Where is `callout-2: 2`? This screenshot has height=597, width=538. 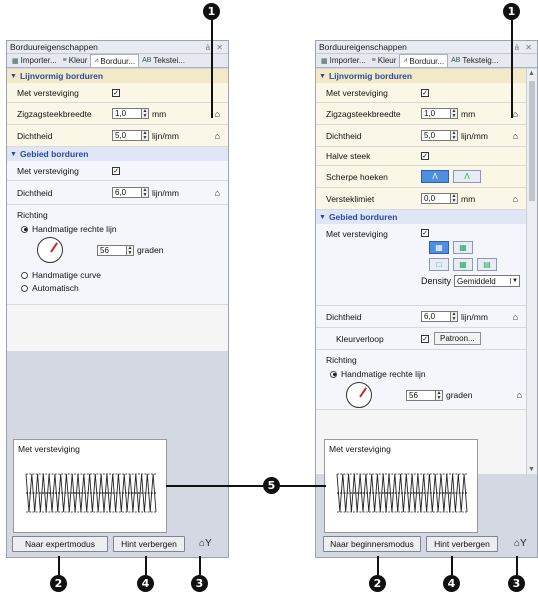 callout-2: 2 is located at coordinates (377, 583).